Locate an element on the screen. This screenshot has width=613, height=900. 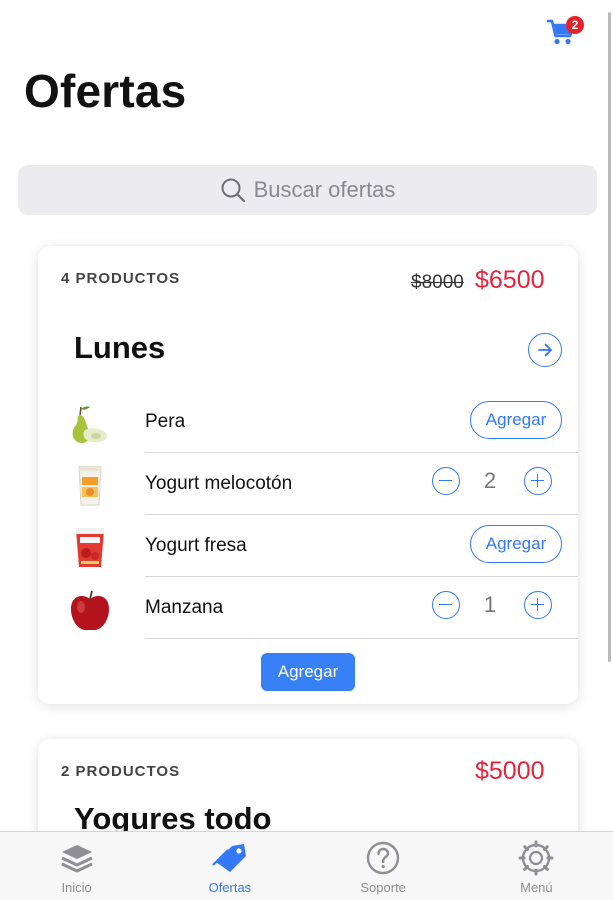
item-name: Pera is located at coordinates (165, 421).